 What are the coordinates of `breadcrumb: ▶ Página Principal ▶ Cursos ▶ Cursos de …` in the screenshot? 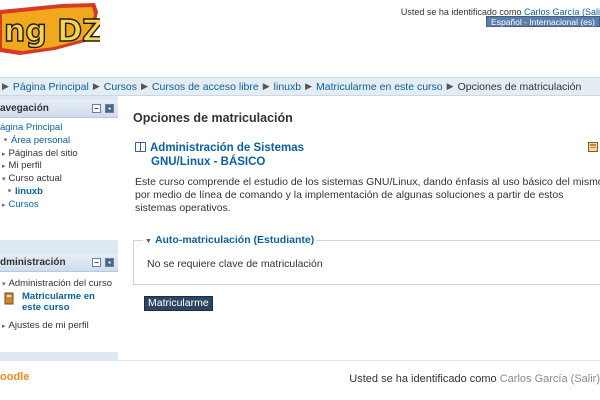 It's located at (300, 86).